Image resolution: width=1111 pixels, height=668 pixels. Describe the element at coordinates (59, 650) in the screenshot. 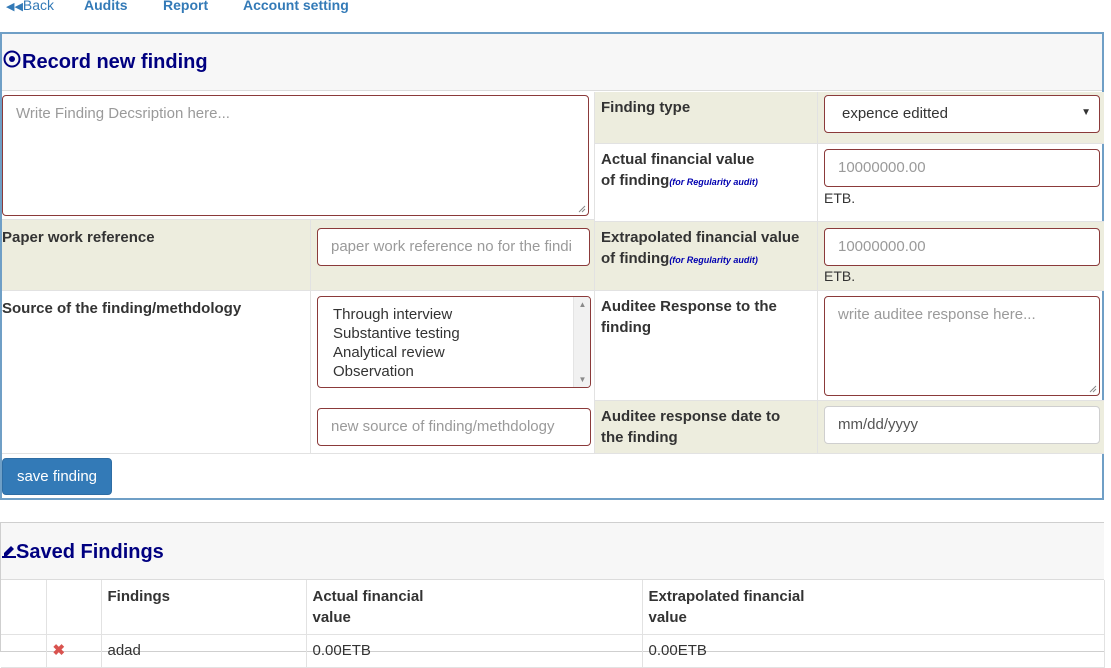

I see `delete-icon: ✖` at that location.